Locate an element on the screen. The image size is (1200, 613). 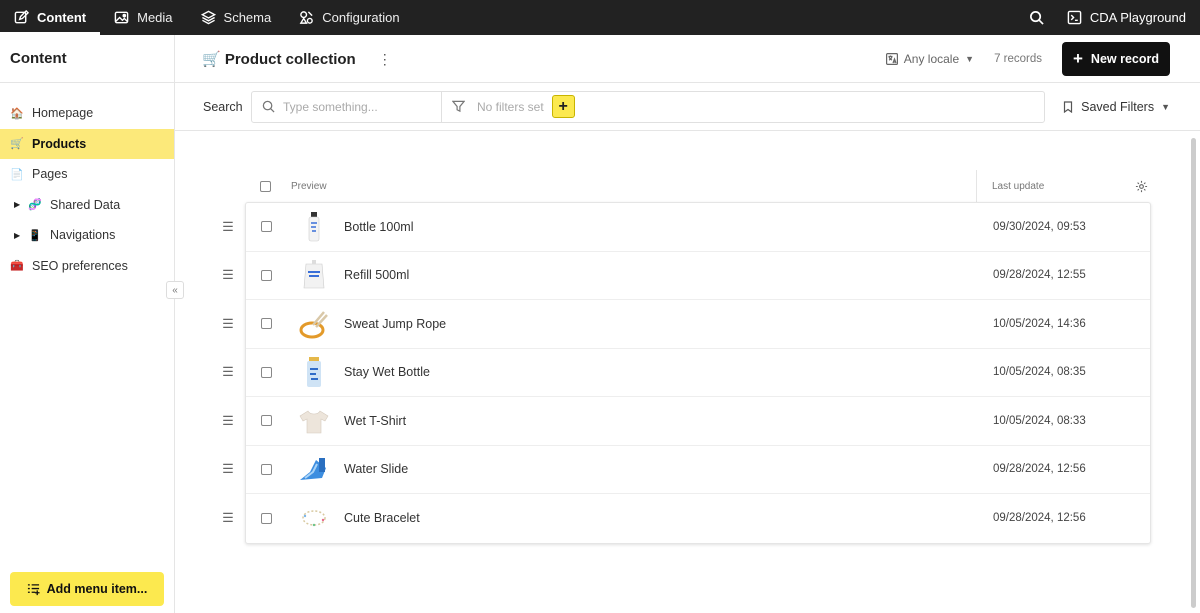
sidebar-item-label: Homepage is located at coordinates (63, 113).